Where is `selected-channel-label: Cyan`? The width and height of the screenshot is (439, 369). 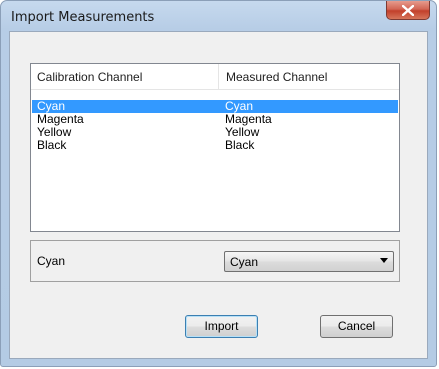
selected-channel-label: Cyan is located at coordinates (51, 261).